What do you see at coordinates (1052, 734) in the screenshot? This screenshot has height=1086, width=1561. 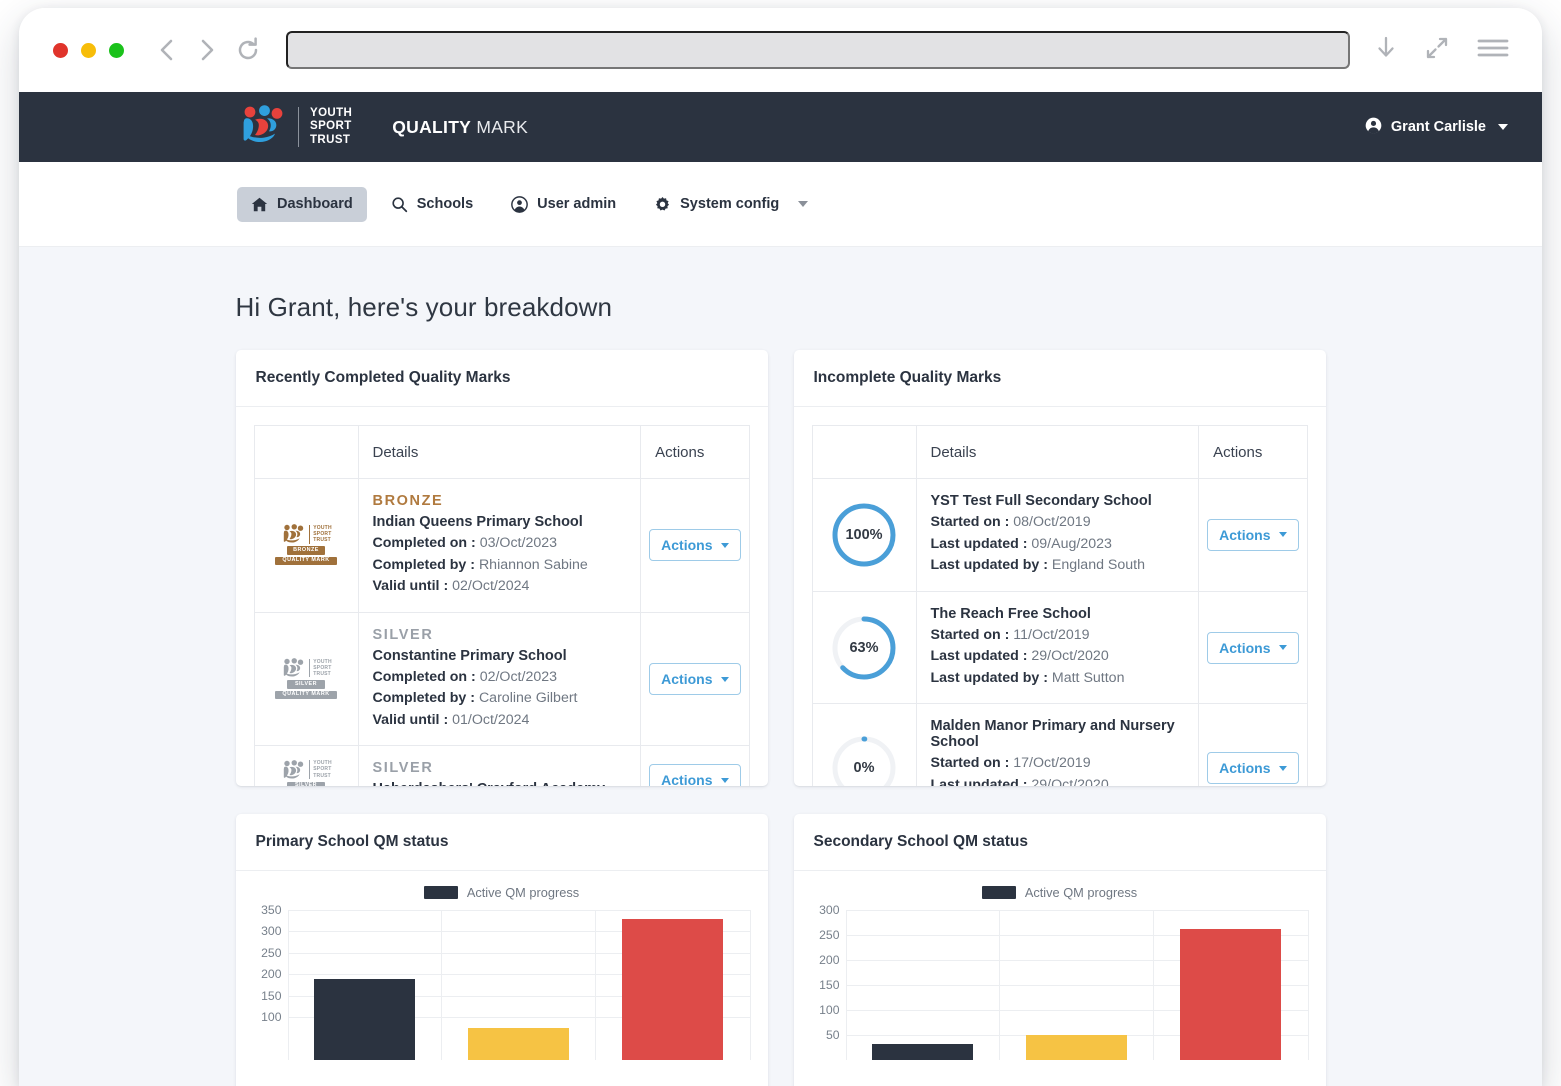 I see `school-name: Malden Manor Primary and Nursery School` at bounding box center [1052, 734].